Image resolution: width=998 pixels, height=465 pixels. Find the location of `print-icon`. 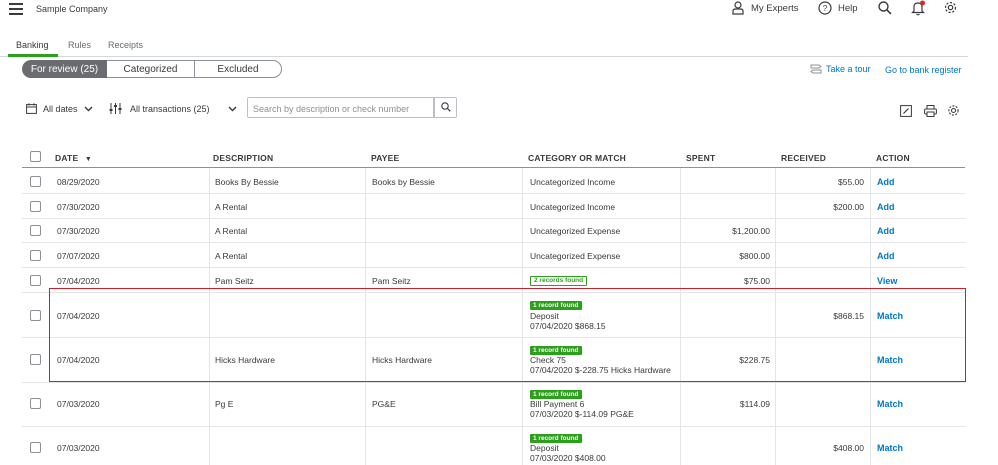

print-icon is located at coordinates (930, 111).